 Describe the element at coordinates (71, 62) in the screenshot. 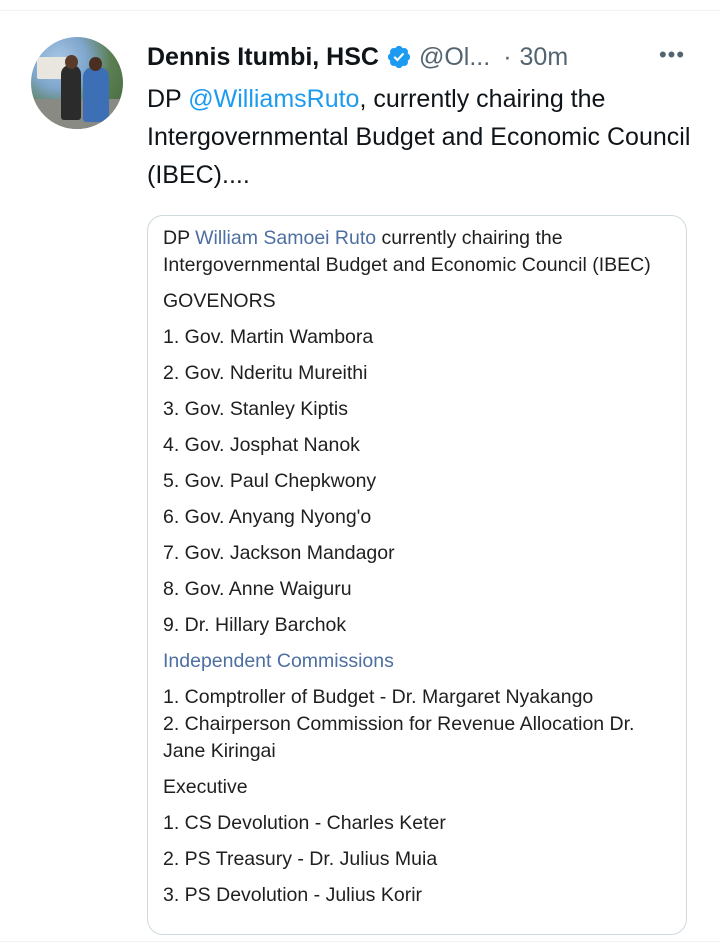

I see `avatar-person-left-head` at that location.